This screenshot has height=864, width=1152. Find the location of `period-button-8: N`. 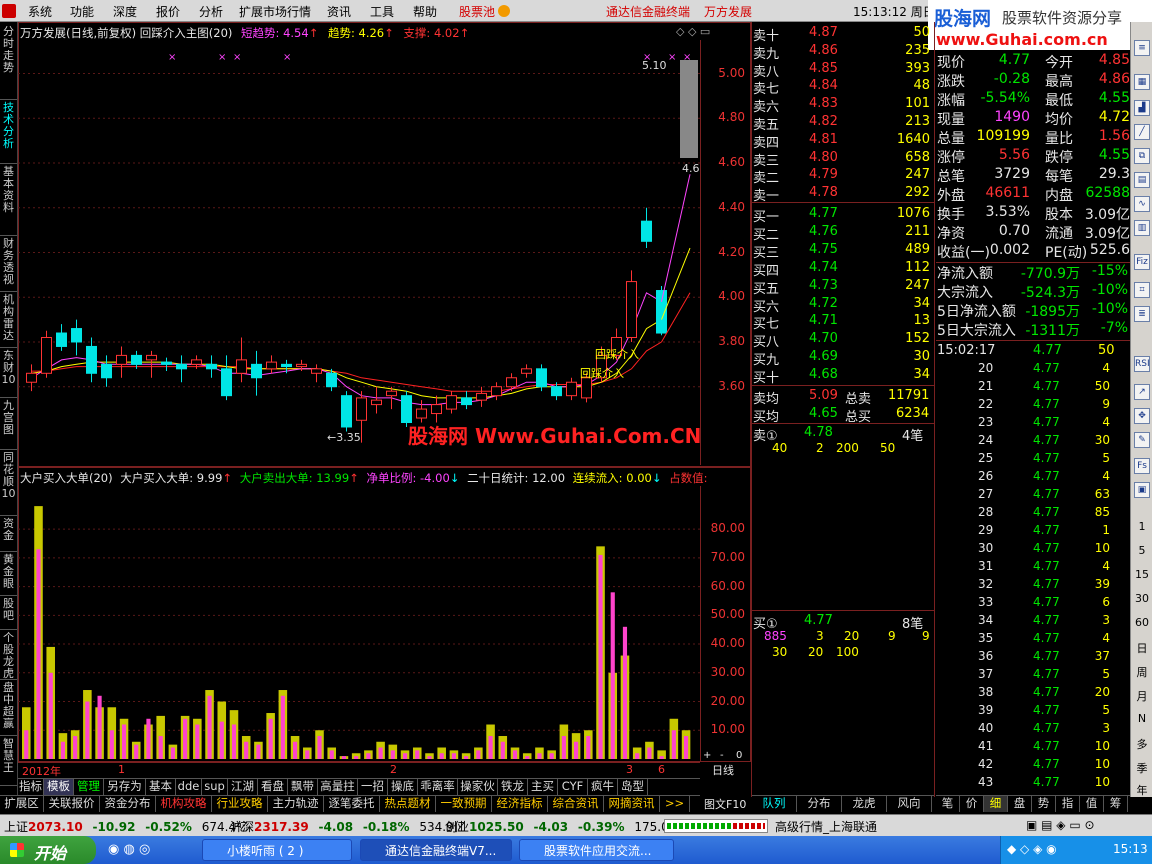

period-button-8: N is located at coordinates (1141, 718).